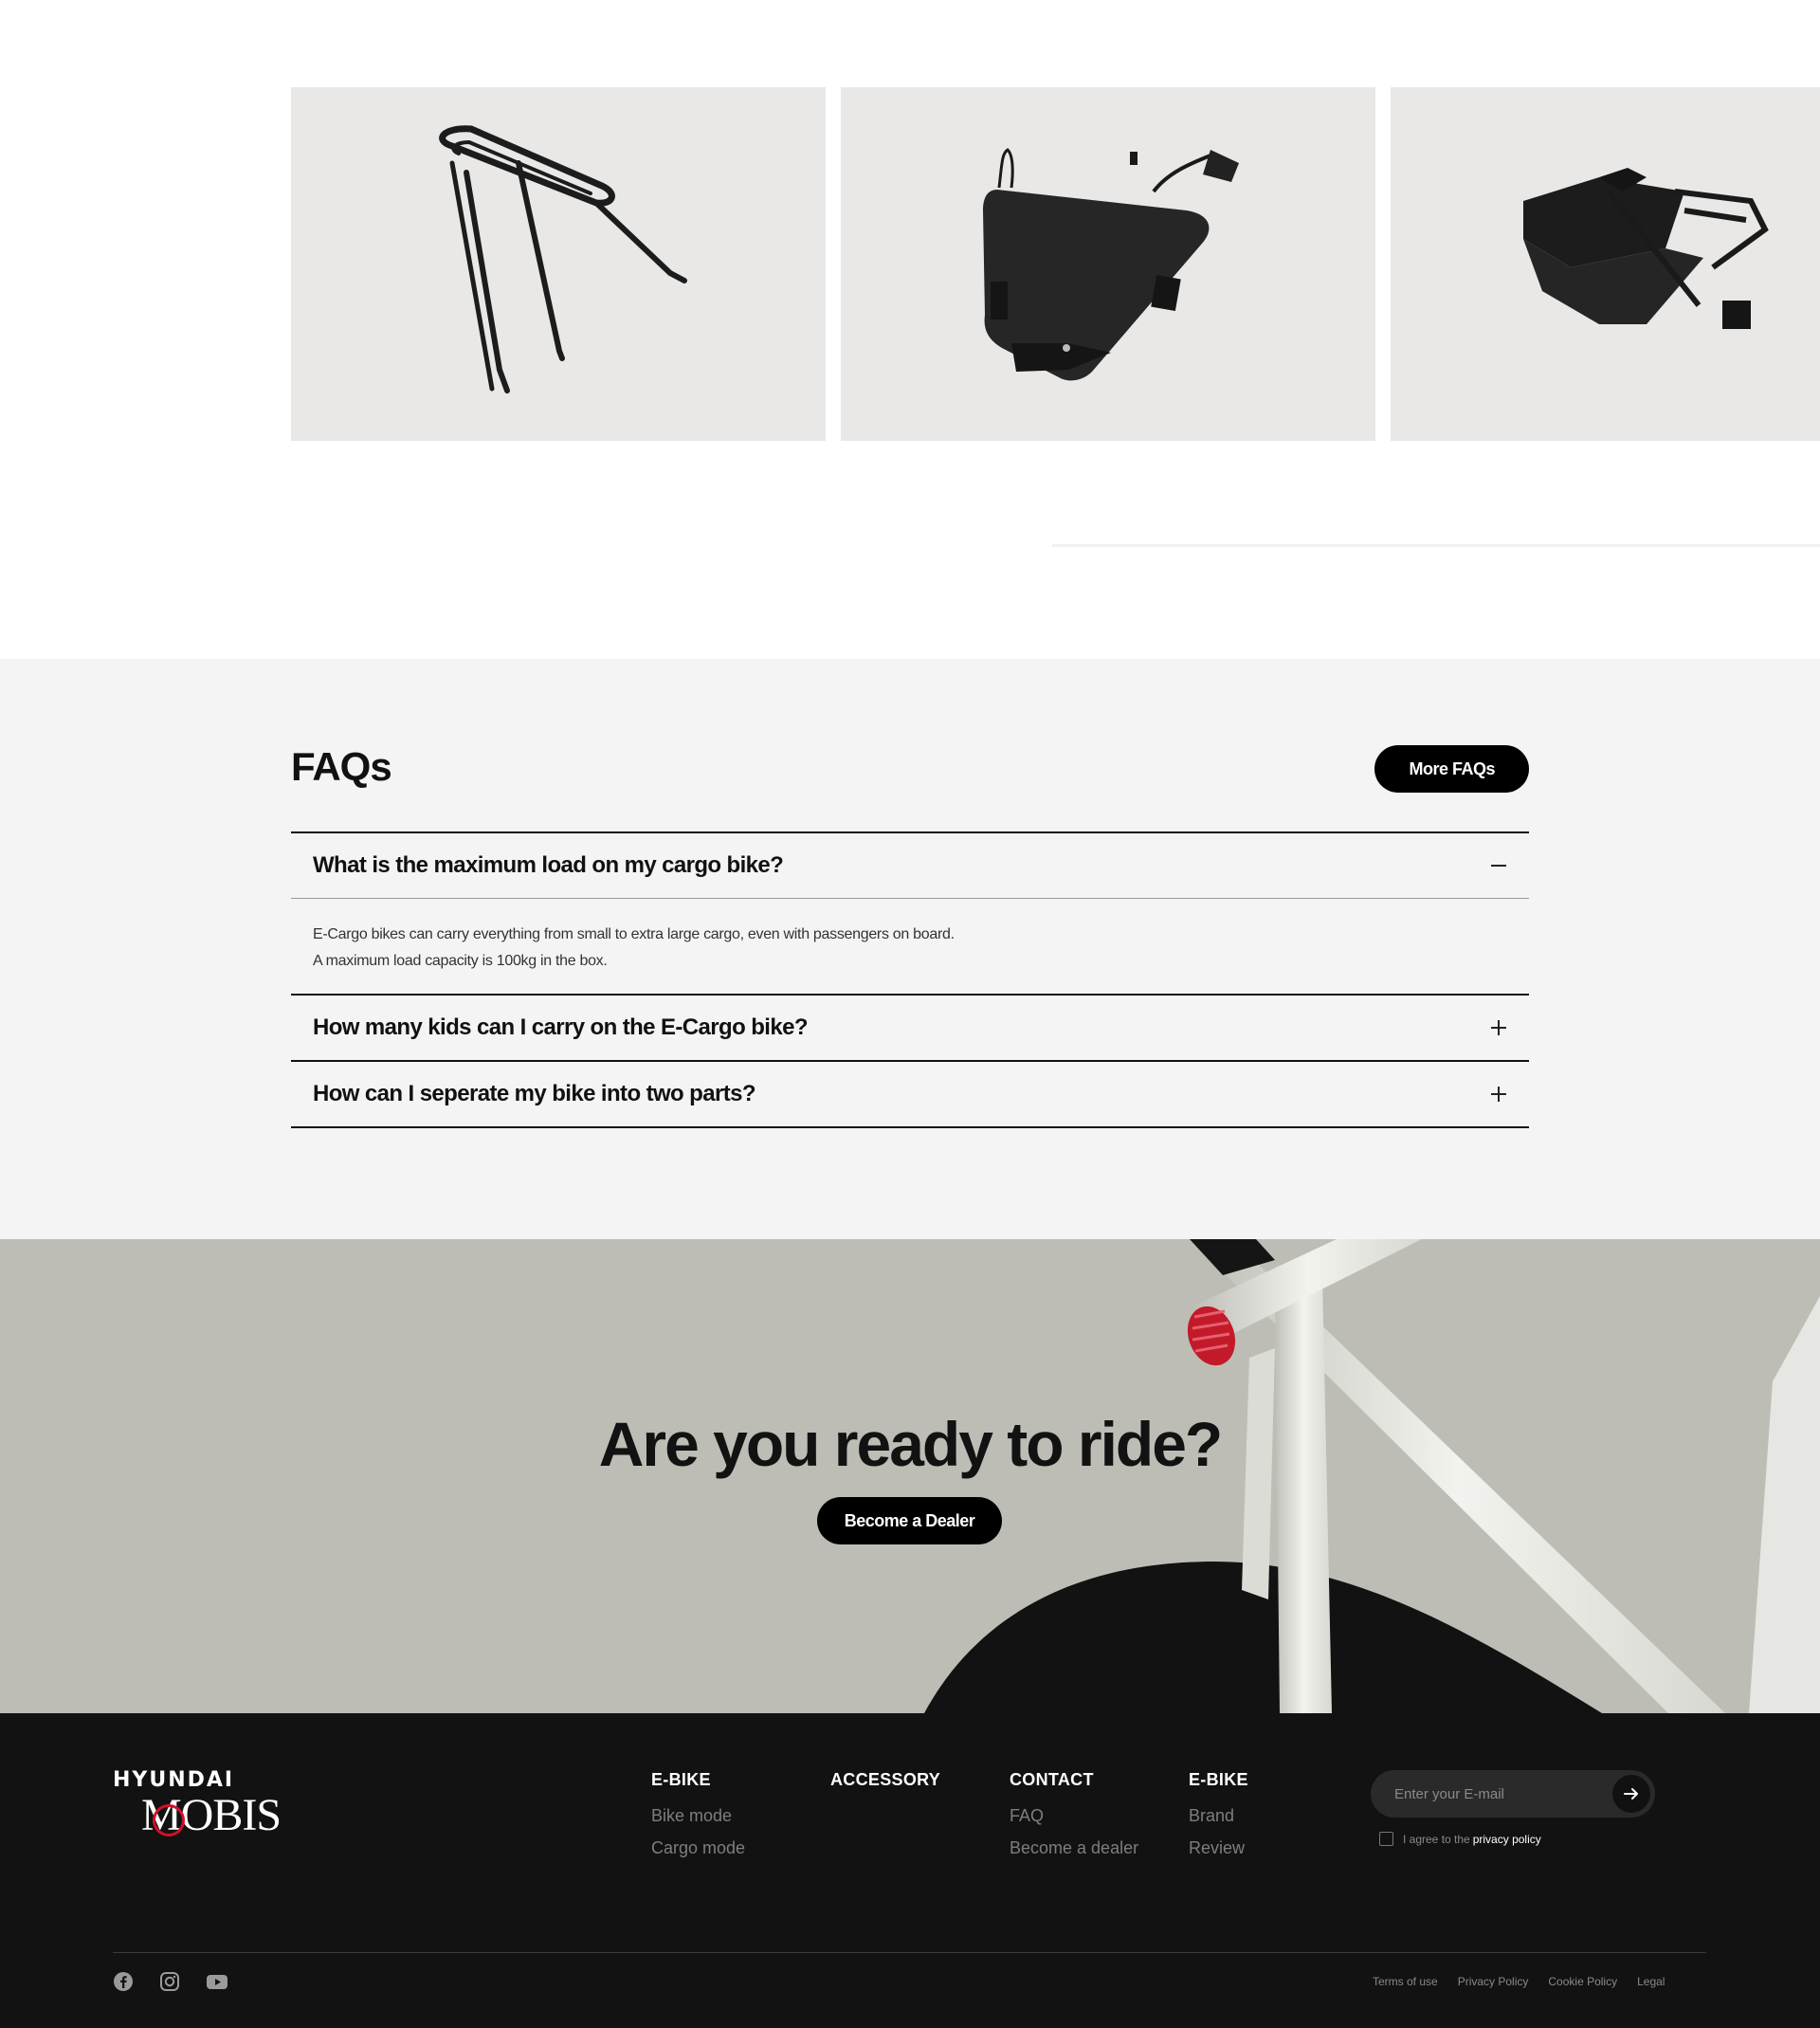 This screenshot has width=1820, height=2028. What do you see at coordinates (1218, 1848) in the screenshot?
I see `footer-link-review: Review` at bounding box center [1218, 1848].